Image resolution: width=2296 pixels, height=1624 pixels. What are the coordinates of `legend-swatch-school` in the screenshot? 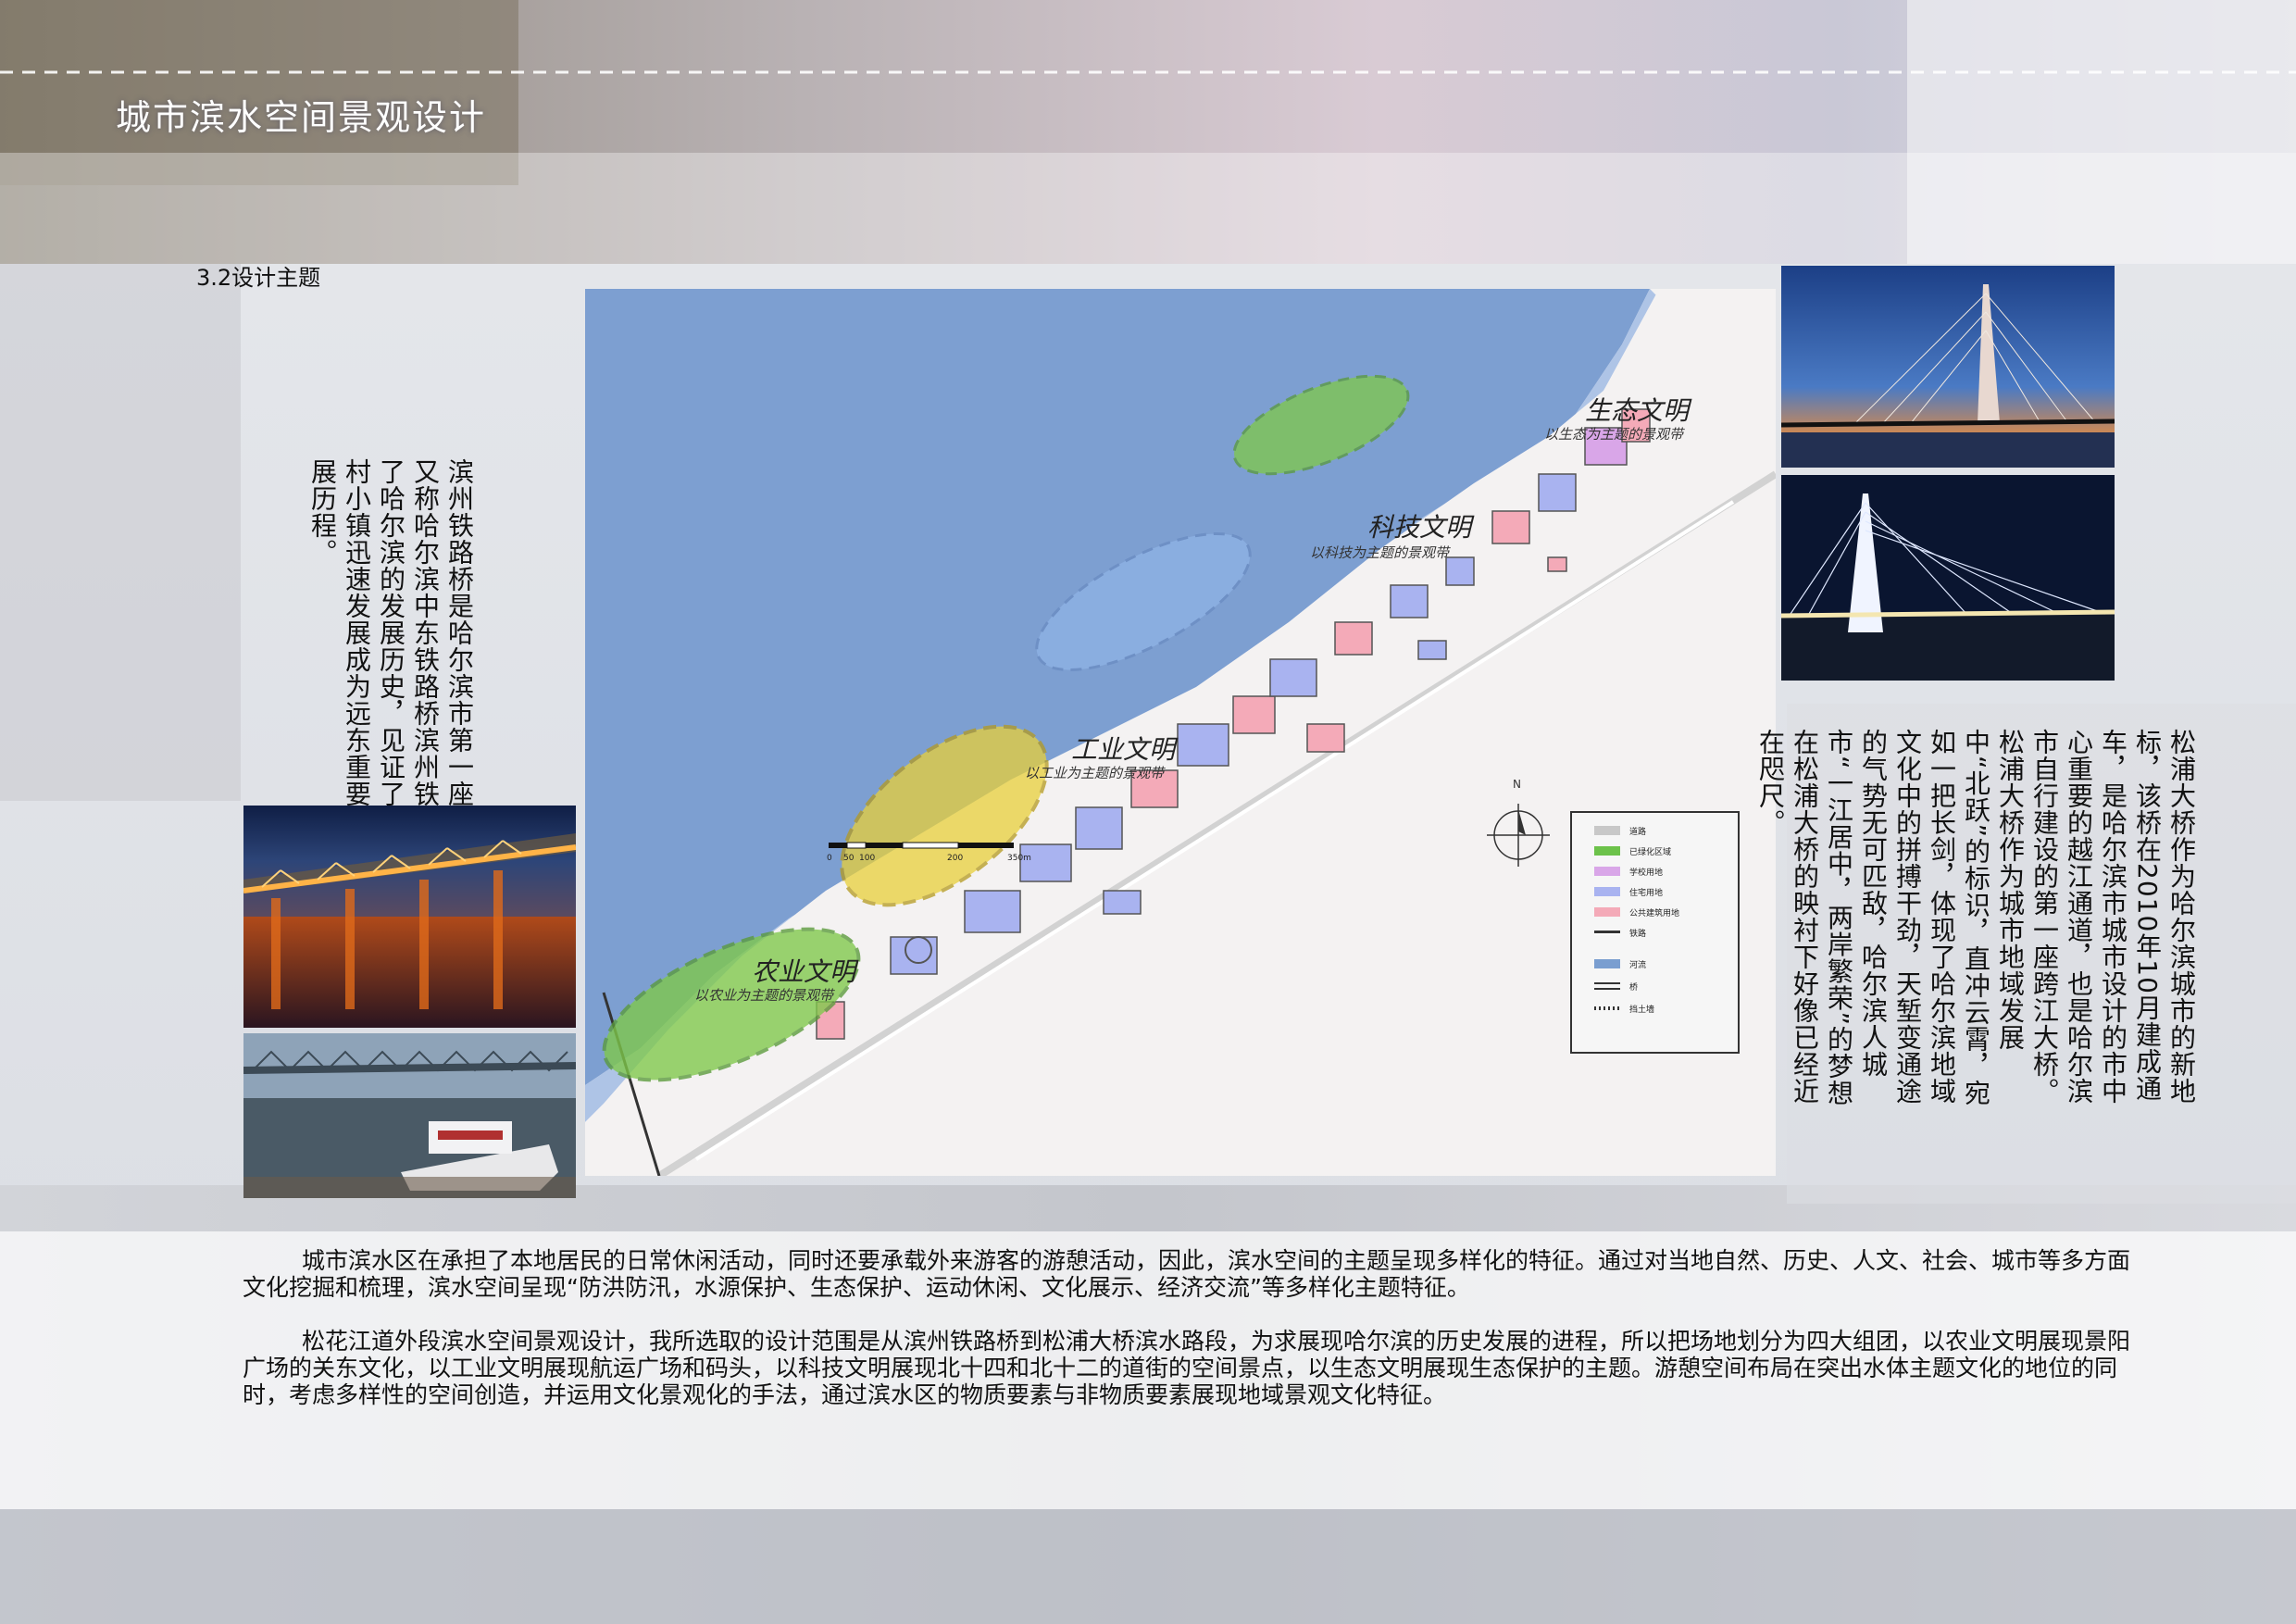 It's located at (1607, 871).